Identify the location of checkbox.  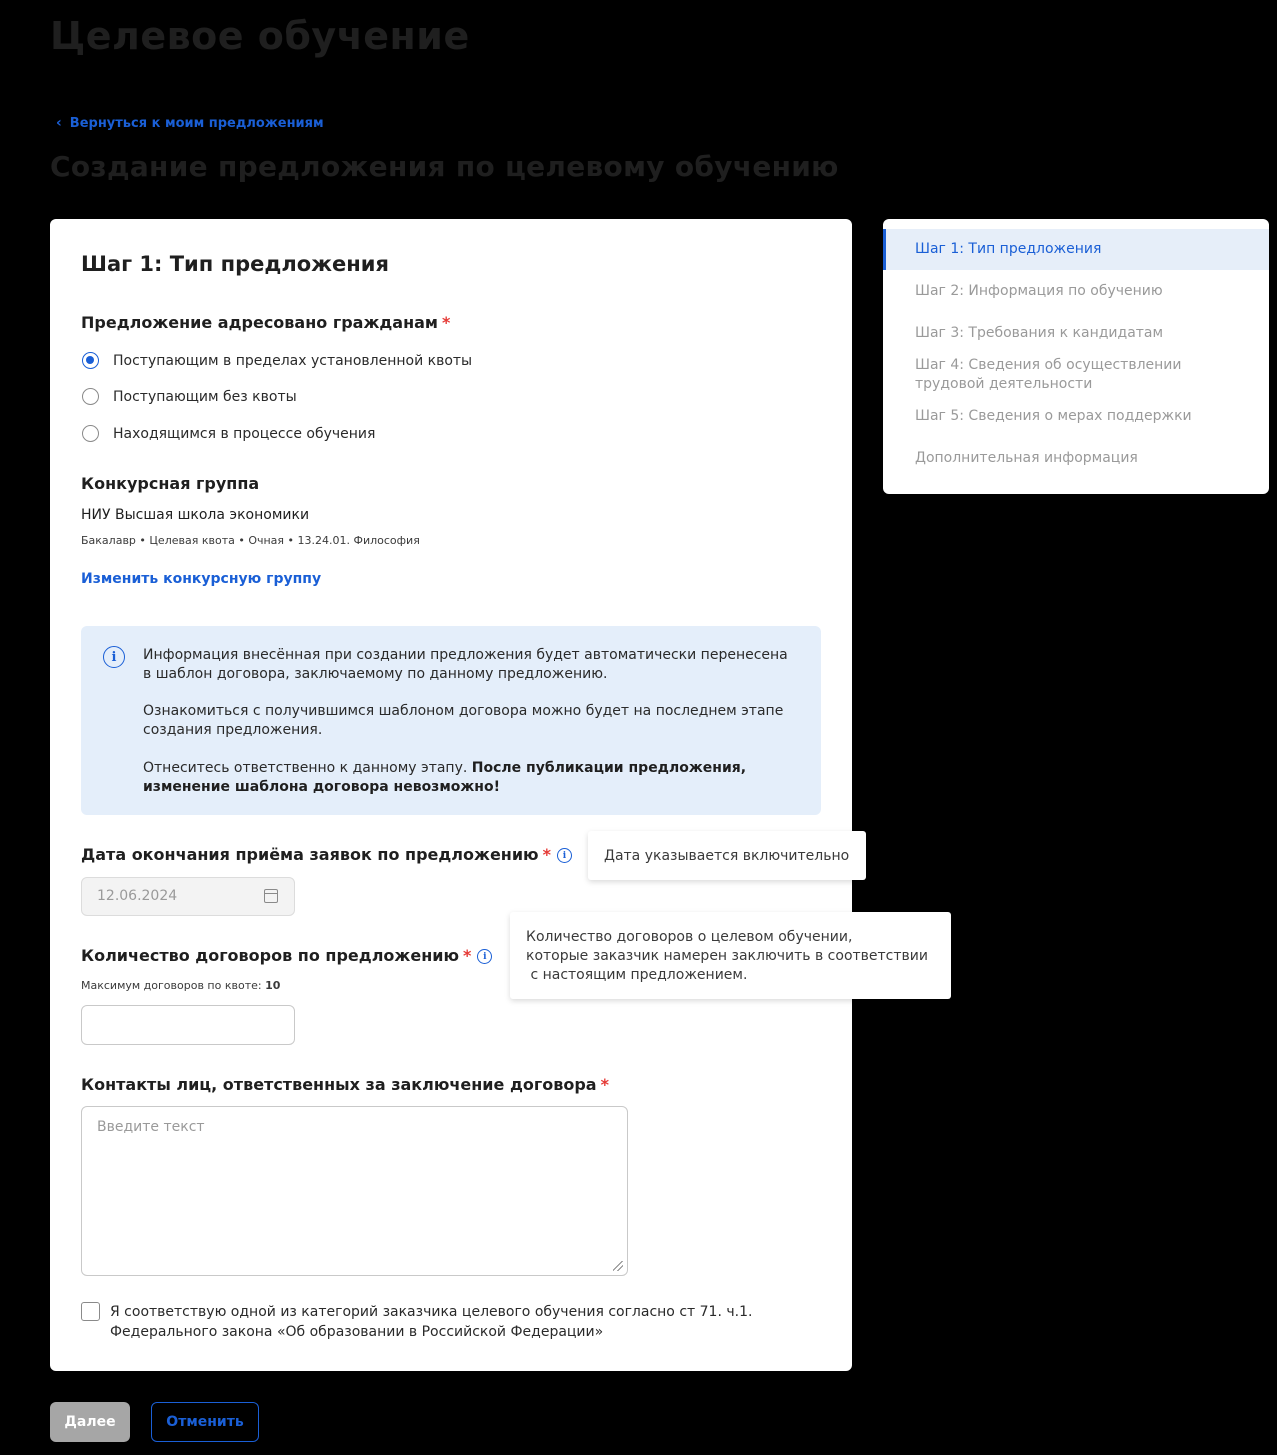
(90, 1311).